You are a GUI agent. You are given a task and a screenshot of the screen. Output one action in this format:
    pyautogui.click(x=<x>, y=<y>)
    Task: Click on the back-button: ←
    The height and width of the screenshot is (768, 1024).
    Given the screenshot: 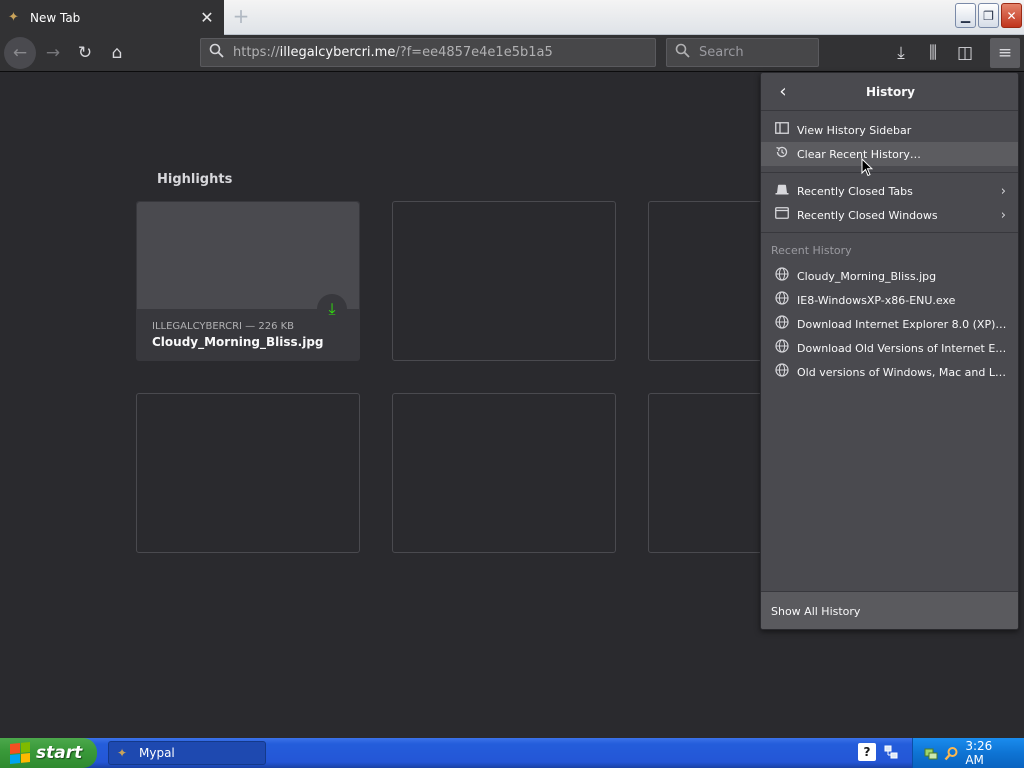 What is the action you would take?
    pyautogui.click(x=20, y=53)
    